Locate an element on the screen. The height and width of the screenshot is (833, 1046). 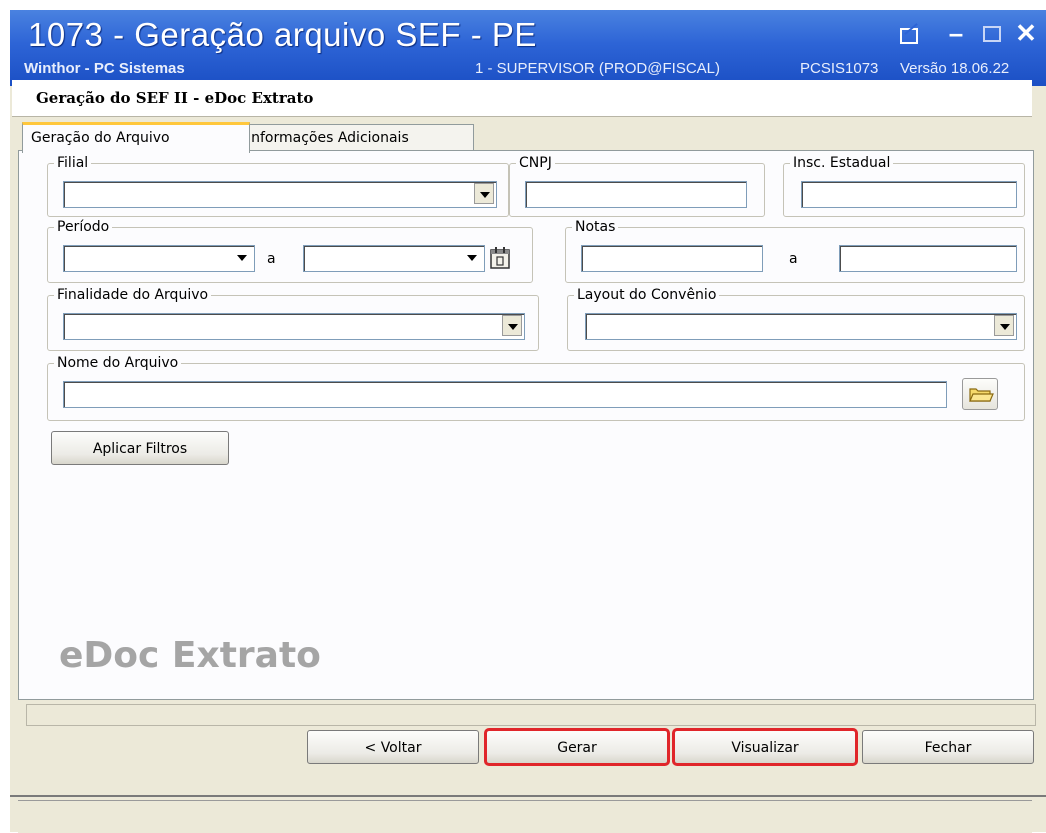
layout-convenio-select is located at coordinates (801, 326).